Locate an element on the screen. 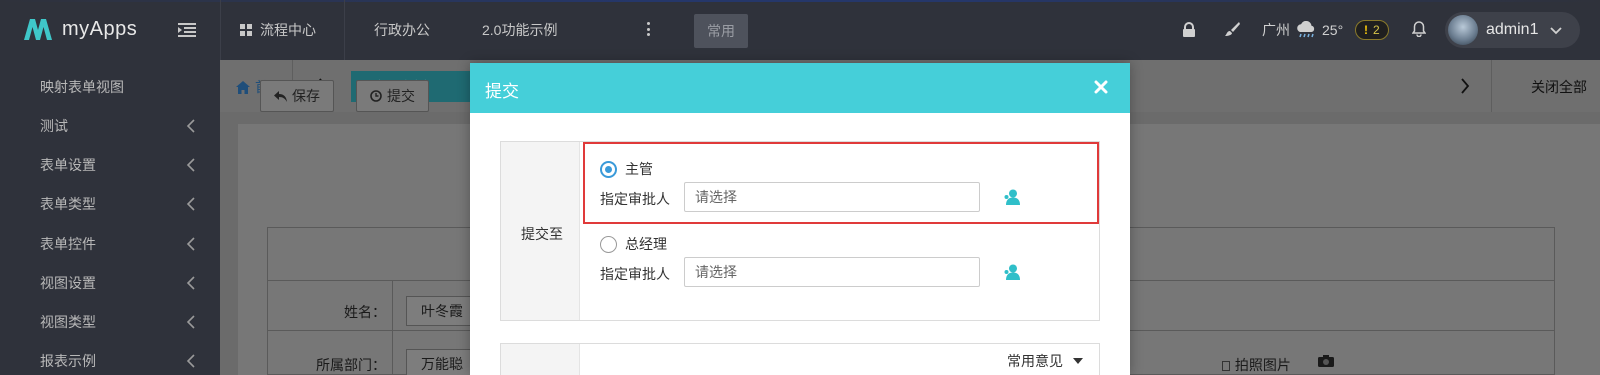 This screenshot has height=375, width=1600. submit-to-label-cell: 提交至 is located at coordinates (540, 231).